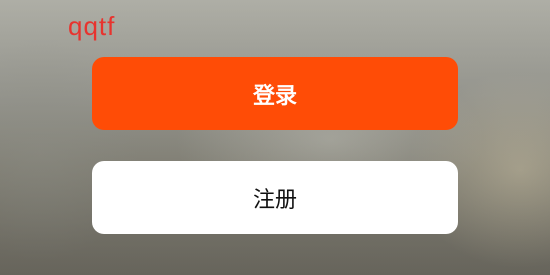  I want to click on register-button-label: 注册, so click(274, 200).